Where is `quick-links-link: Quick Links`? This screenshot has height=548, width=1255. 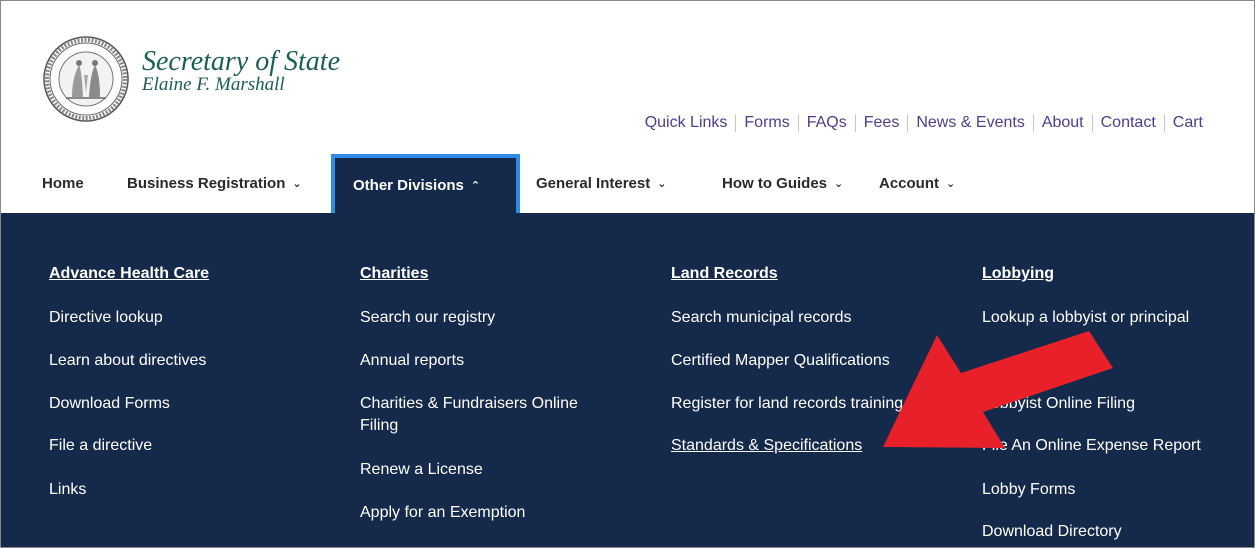 quick-links-link: Quick Links is located at coordinates (686, 123).